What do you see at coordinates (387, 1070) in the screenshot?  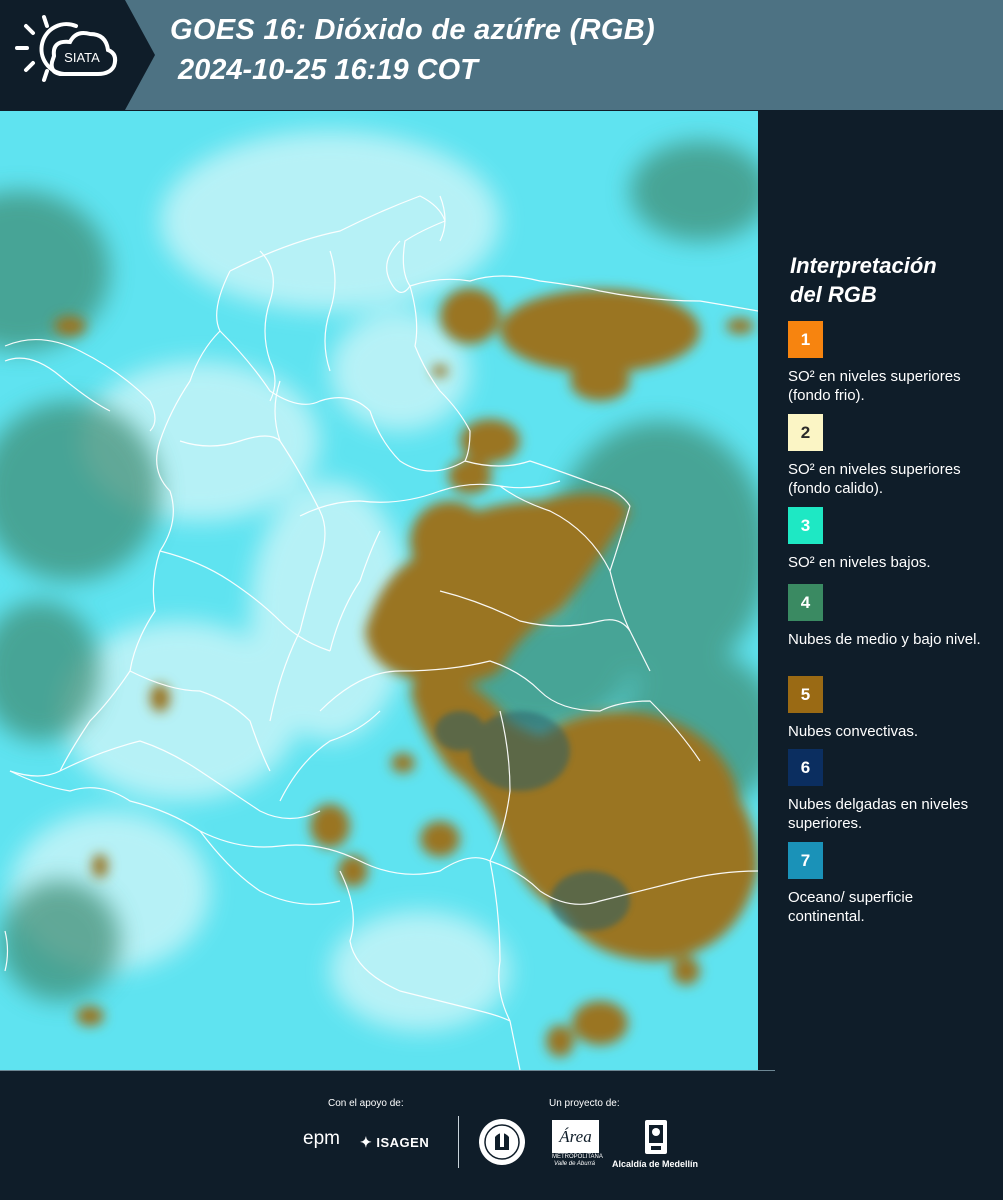 I see `footer-divider-line` at bounding box center [387, 1070].